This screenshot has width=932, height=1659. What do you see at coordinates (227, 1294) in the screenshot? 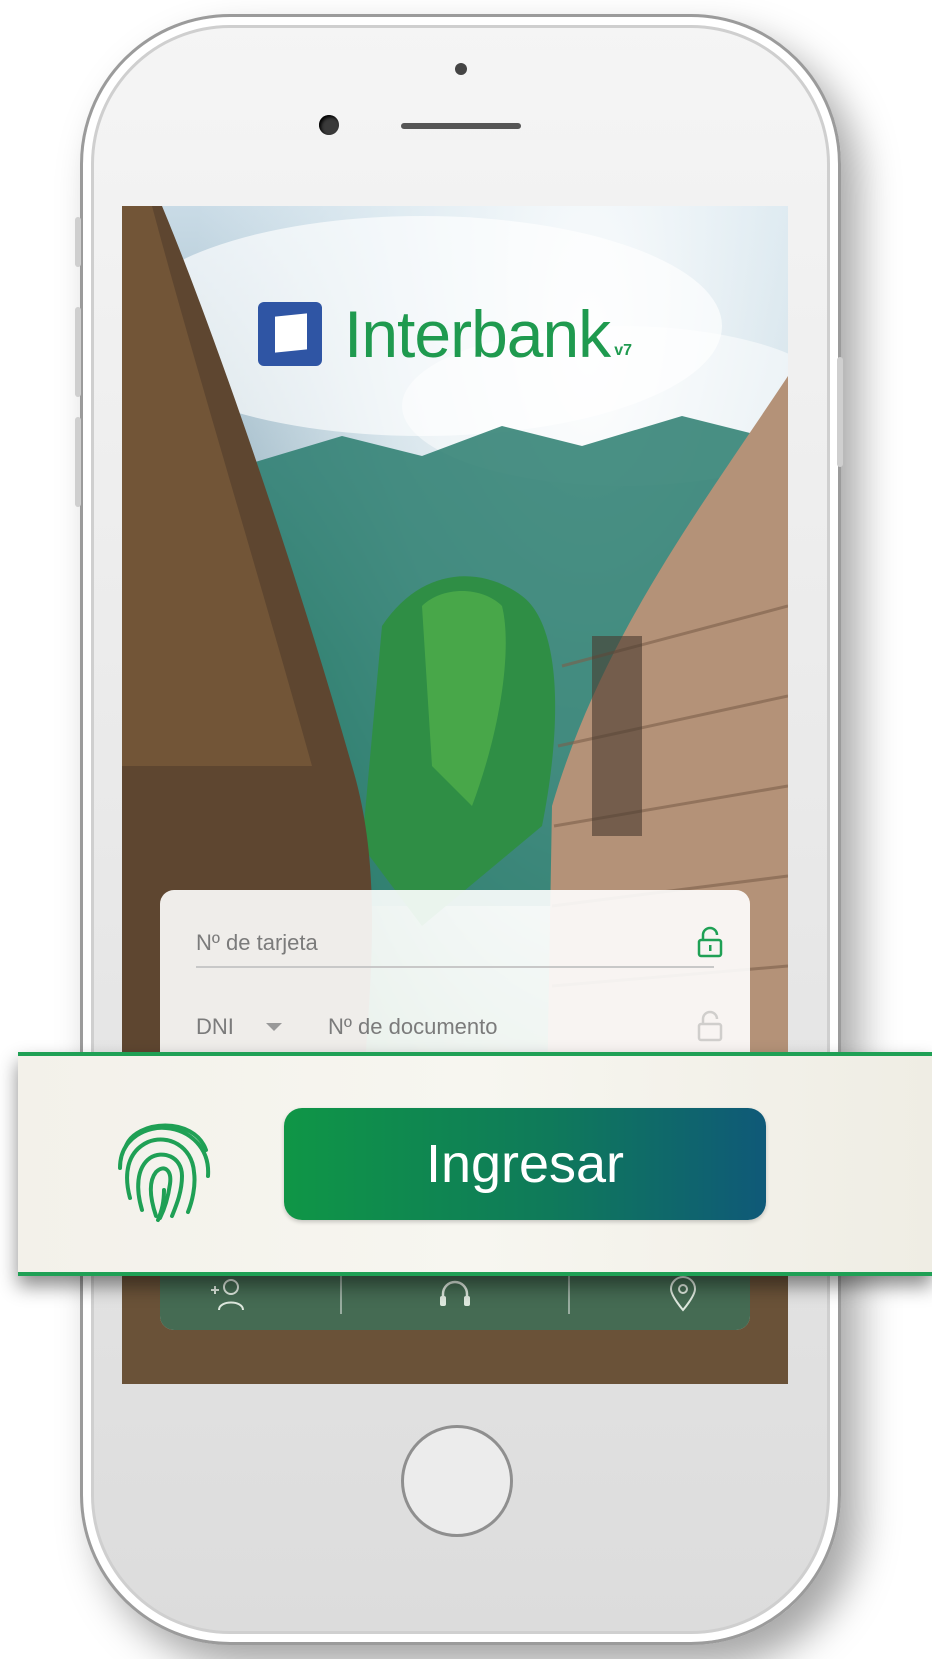
I see `add-user-icon` at bounding box center [227, 1294].